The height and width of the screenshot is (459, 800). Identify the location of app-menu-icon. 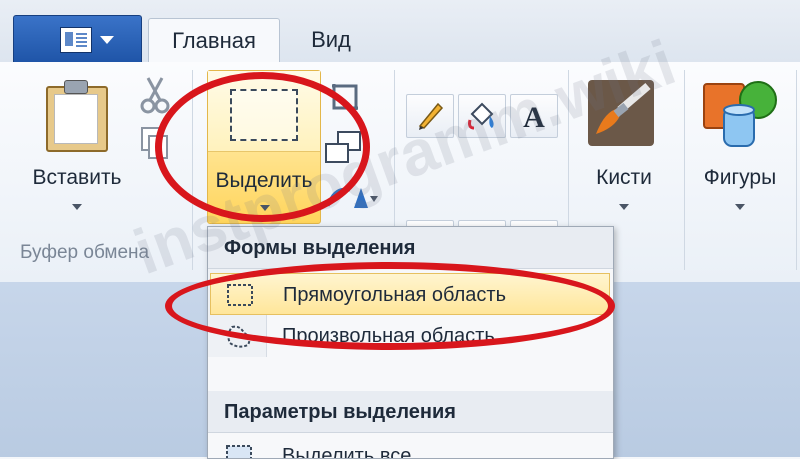
(76, 40).